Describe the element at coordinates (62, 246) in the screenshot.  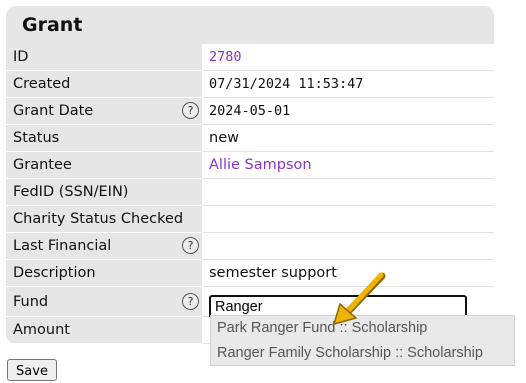
I see `field-label: Last Financial` at that location.